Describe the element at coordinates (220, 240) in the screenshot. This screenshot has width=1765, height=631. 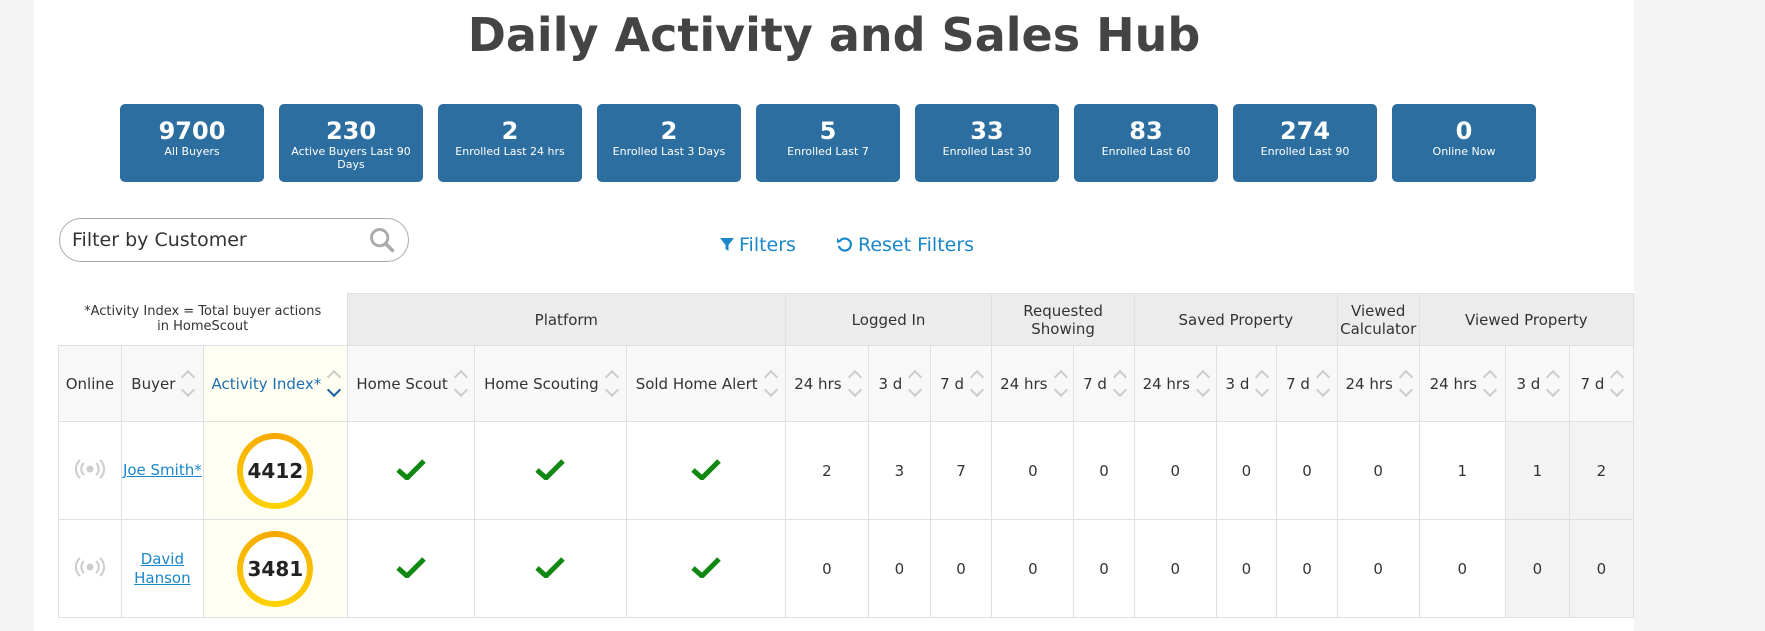
I see `search-input` at that location.